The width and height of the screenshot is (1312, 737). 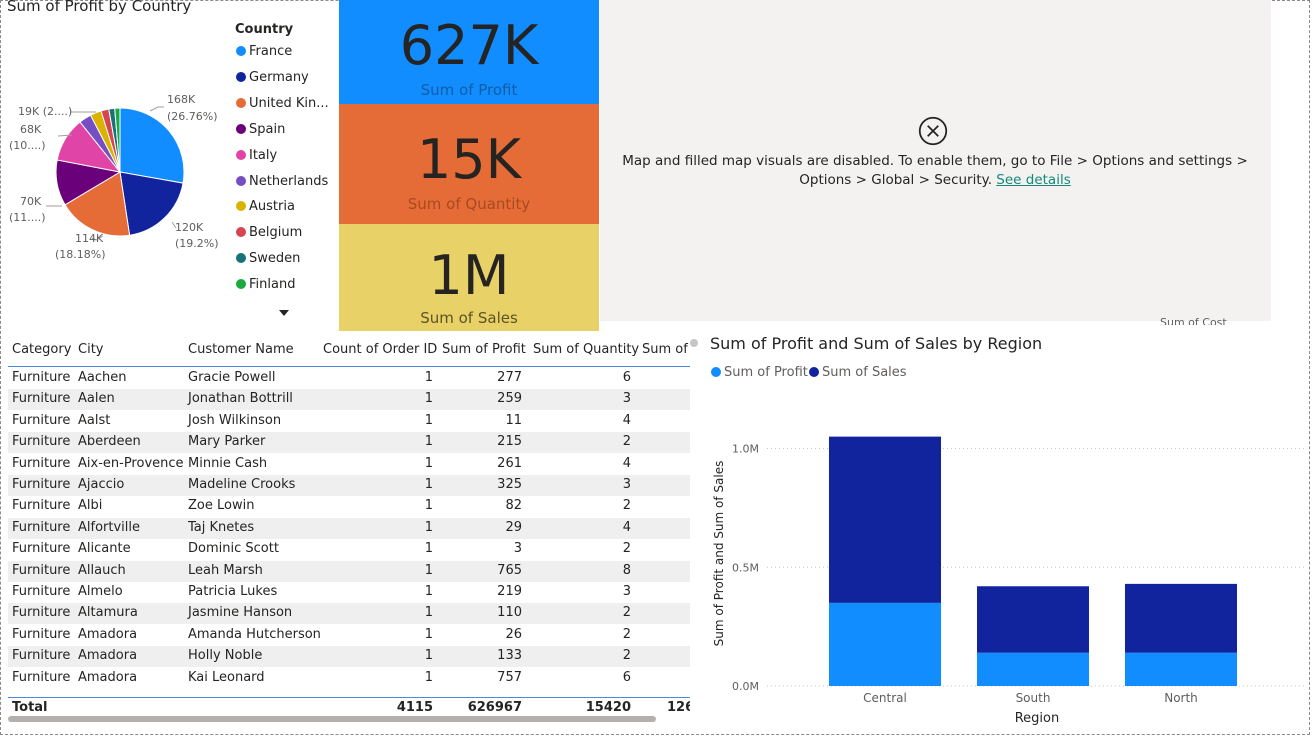 I want to click on legend-item: Spain, so click(x=260, y=129).